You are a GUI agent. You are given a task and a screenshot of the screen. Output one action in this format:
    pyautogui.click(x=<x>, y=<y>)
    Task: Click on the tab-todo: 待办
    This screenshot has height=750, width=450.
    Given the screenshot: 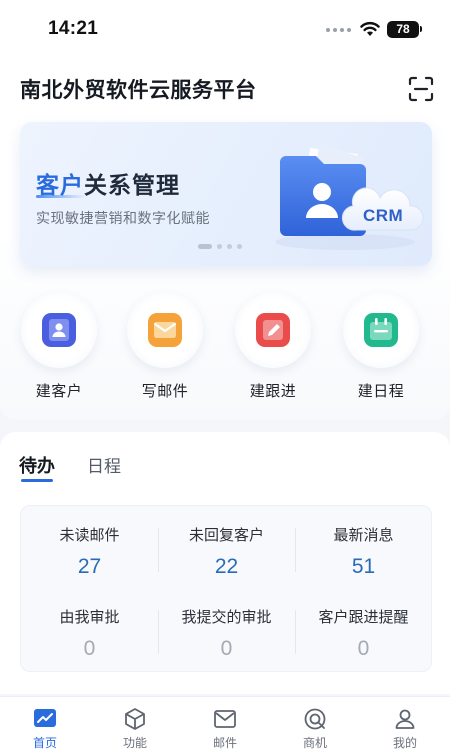 What is the action you would take?
    pyautogui.click(x=37, y=465)
    